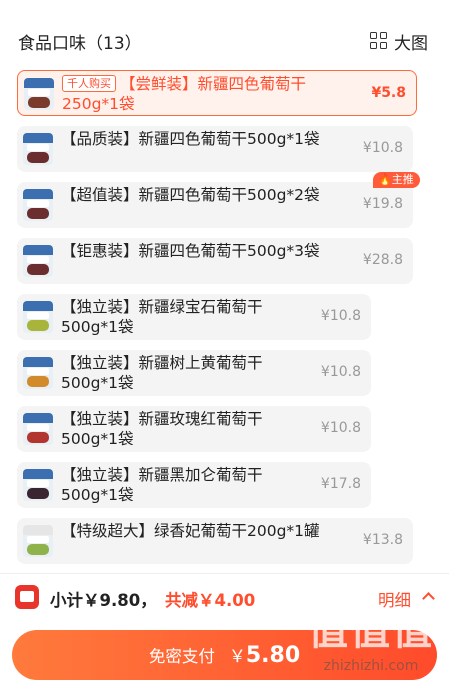  I want to click on subtotal-text: 小计￥9.80，, so click(103, 600).